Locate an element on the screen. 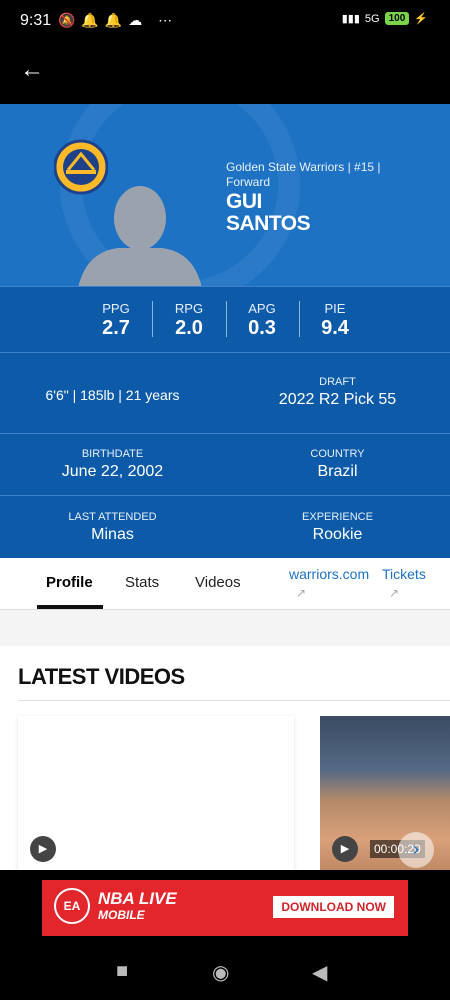 This screenshot has height=1000, width=450. tab-stats: Stats is located at coordinates (142, 582).